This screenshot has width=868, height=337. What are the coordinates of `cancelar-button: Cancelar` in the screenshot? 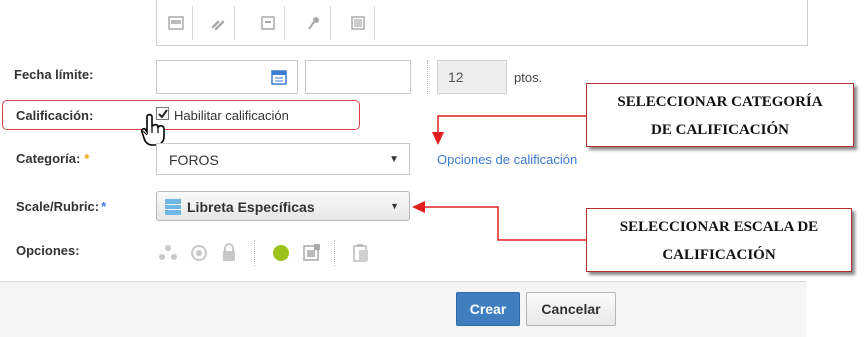 It's located at (571, 309).